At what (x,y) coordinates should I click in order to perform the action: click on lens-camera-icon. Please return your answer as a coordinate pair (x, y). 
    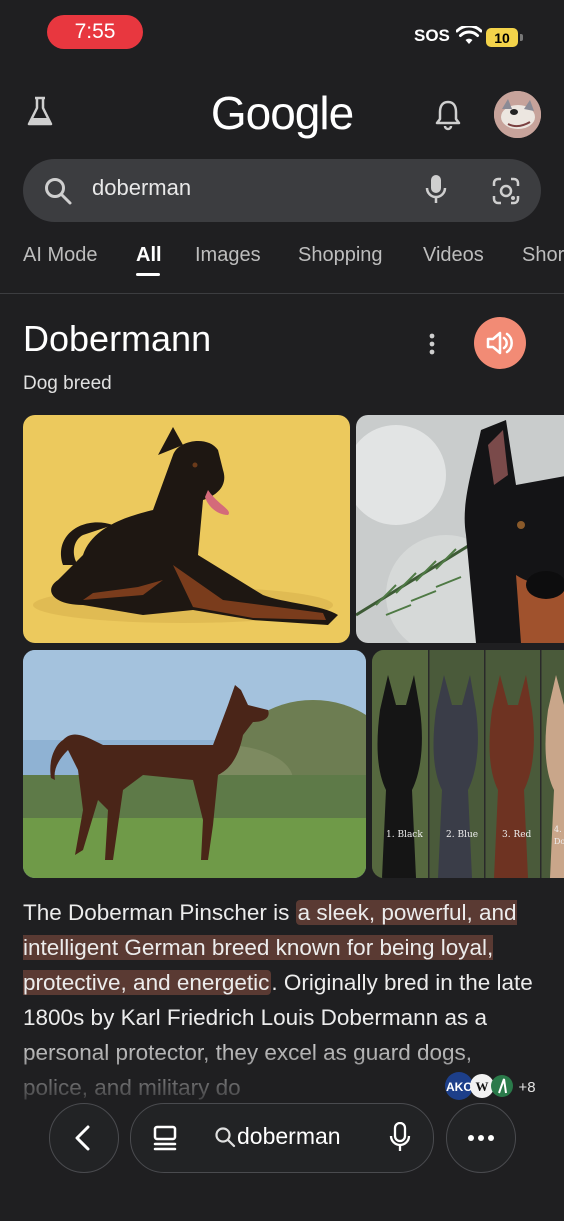
    Looking at the image, I should click on (506, 191).